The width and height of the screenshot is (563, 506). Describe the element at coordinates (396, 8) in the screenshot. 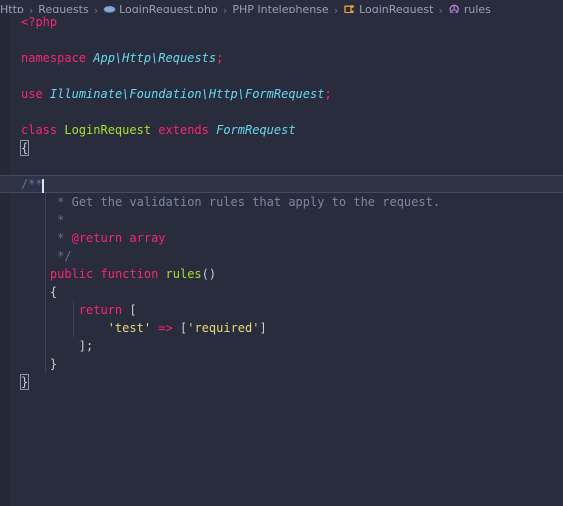

I see `breadcrumb-label: LoginRequest` at that location.